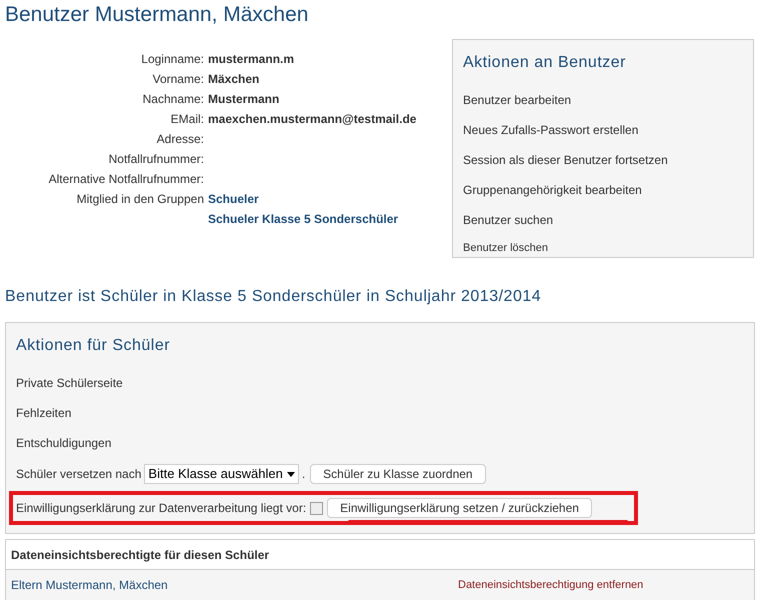 The height and width of the screenshot is (600, 760). What do you see at coordinates (330, 219) in the screenshot?
I see `group-link: Schueler Klasse 5 Sonderschüler` at bounding box center [330, 219].